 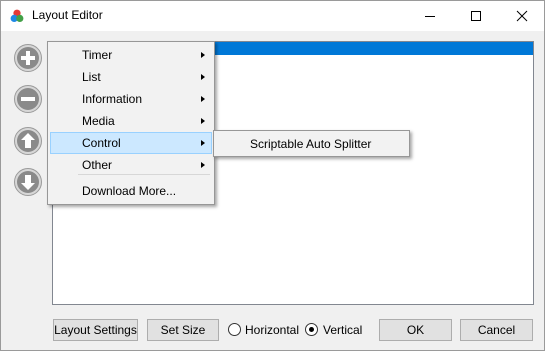 What do you see at coordinates (234, 329) in the screenshot?
I see `horizontal-radio` at bounding box center [234, 329].